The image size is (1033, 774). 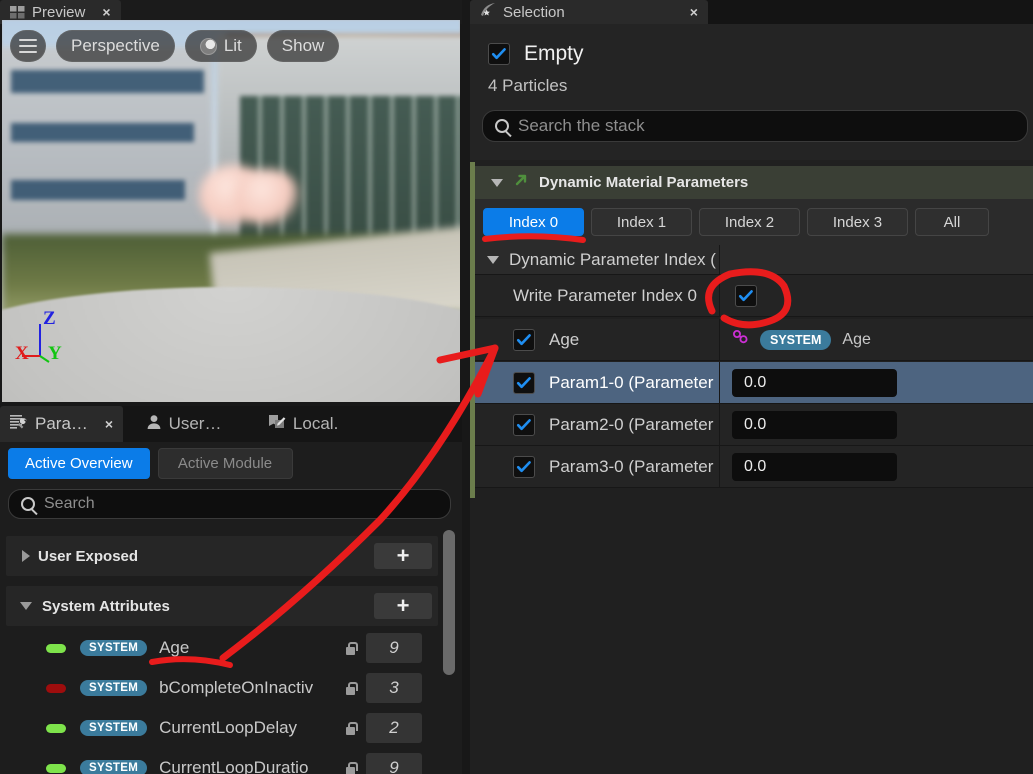 I want to click on list-item: SYSTEM CurrentLoopDuratio 9, so click(x=219, y=761).